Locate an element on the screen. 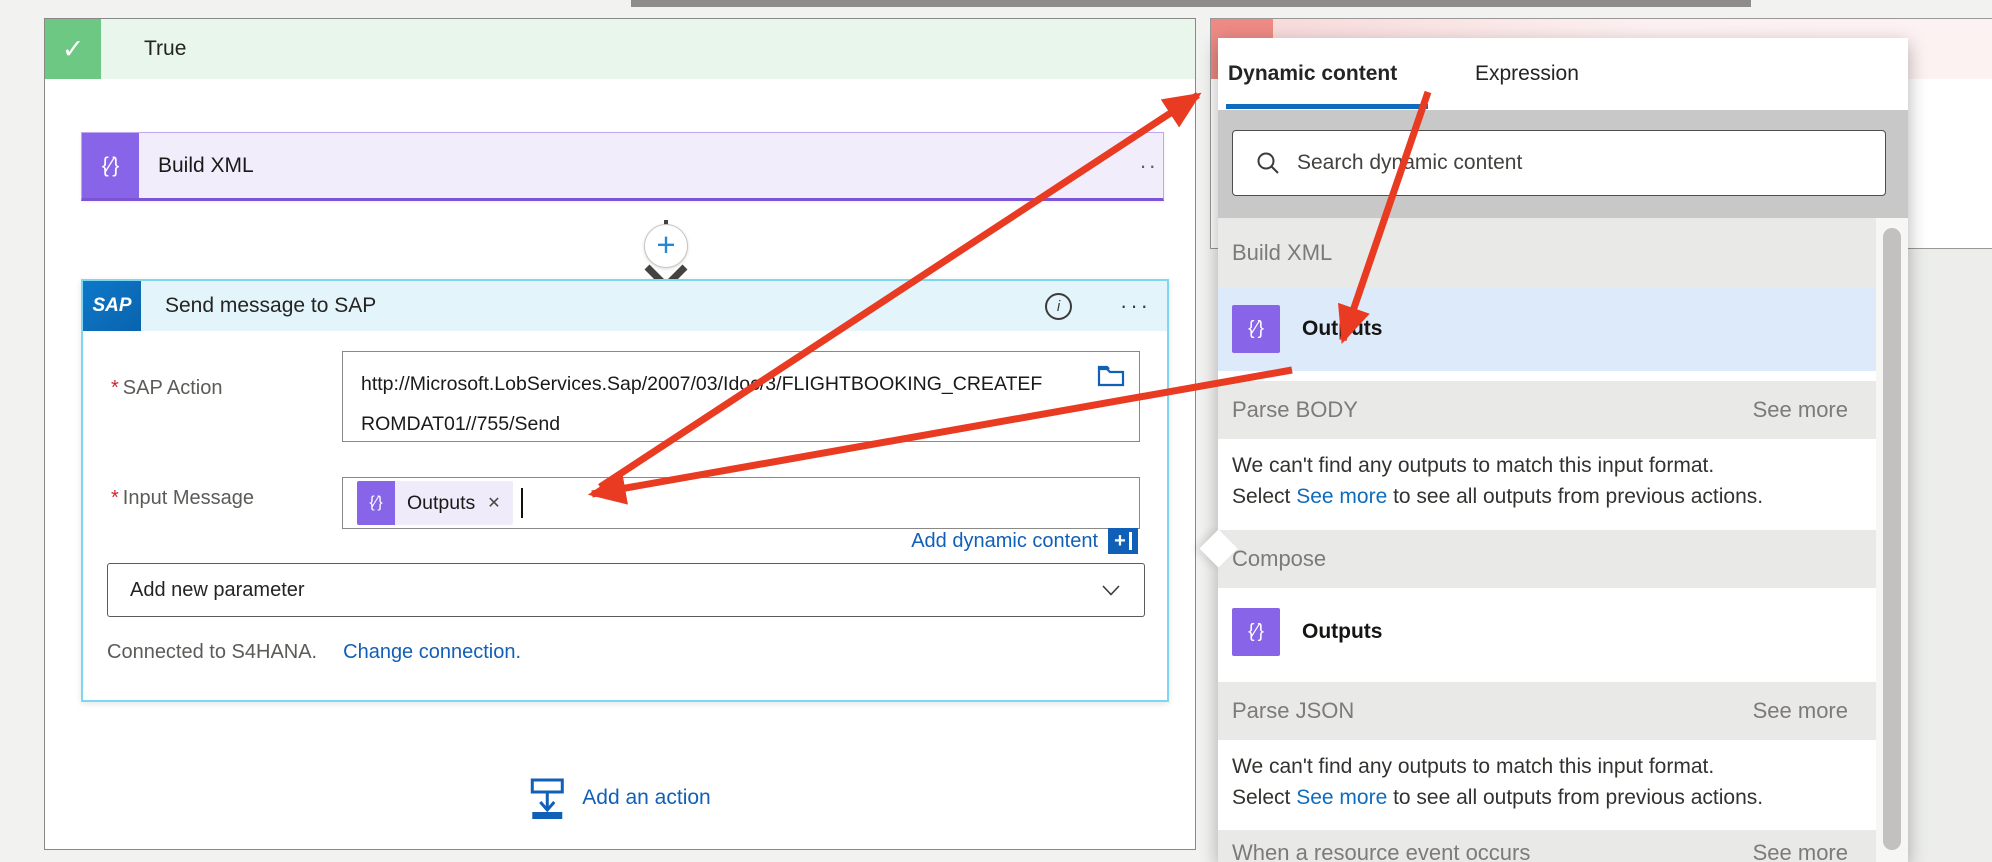 Image resolution: width=1992 pixels, height=862 pixels. search-input is located at coordinates (1591, 163).